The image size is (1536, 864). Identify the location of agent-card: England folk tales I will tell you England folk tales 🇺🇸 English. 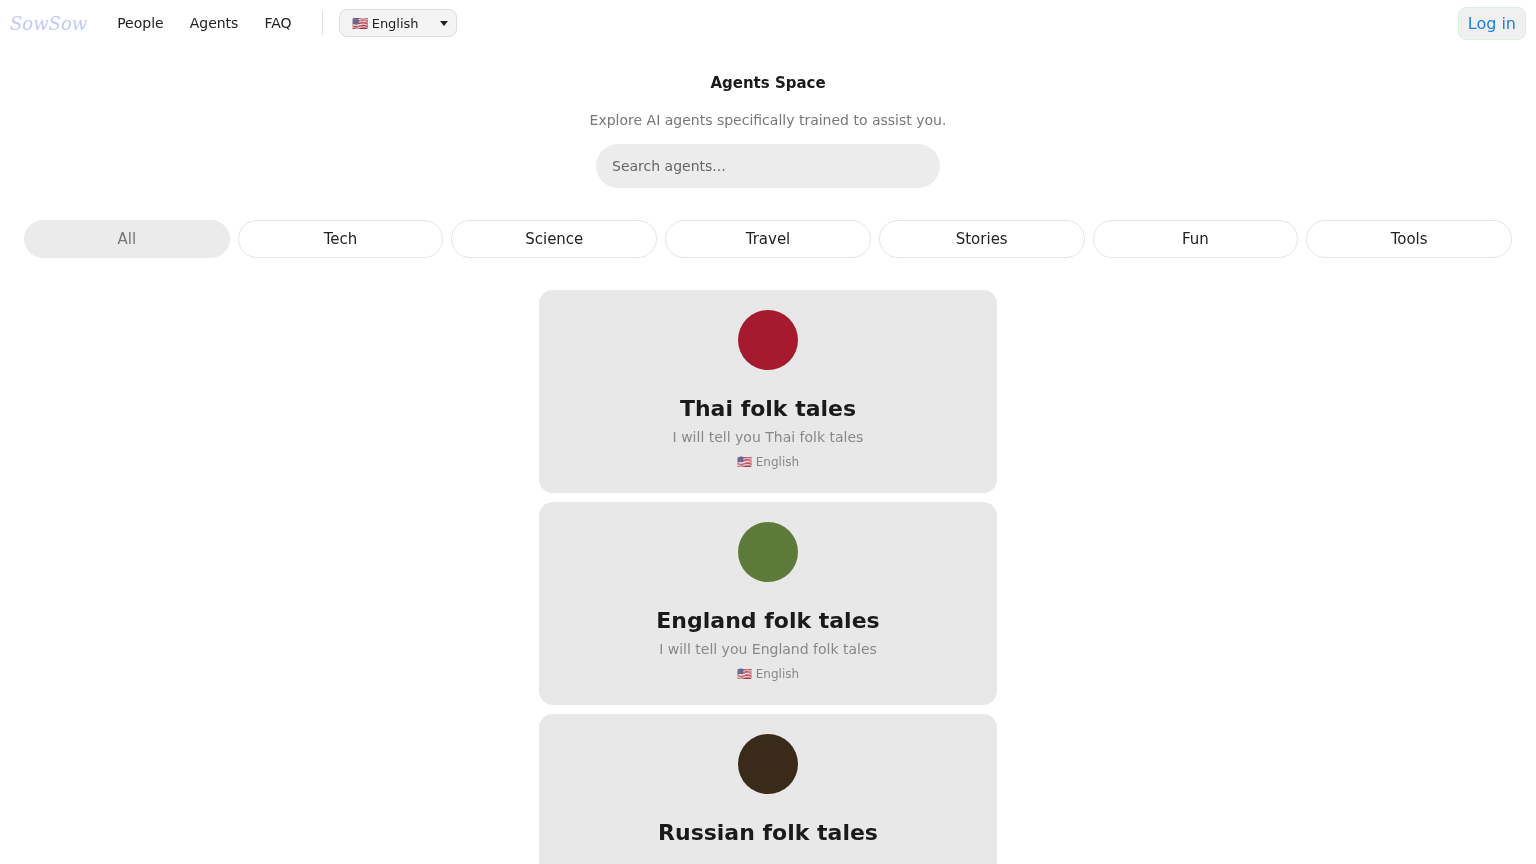
(768, 603).